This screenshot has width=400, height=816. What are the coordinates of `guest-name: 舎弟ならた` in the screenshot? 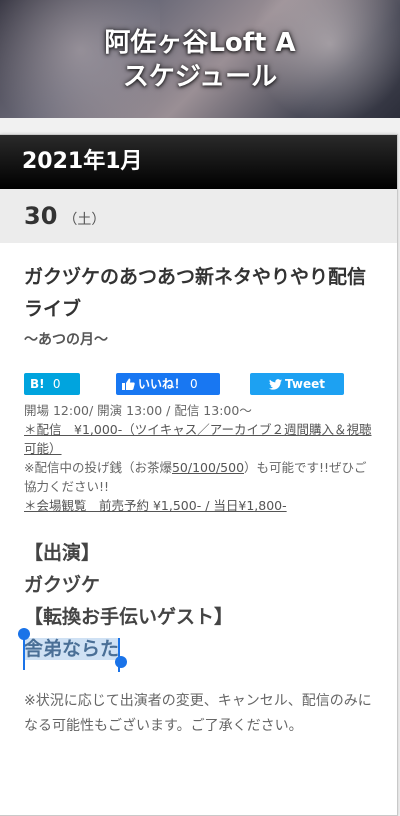 It's located at (72, 649).